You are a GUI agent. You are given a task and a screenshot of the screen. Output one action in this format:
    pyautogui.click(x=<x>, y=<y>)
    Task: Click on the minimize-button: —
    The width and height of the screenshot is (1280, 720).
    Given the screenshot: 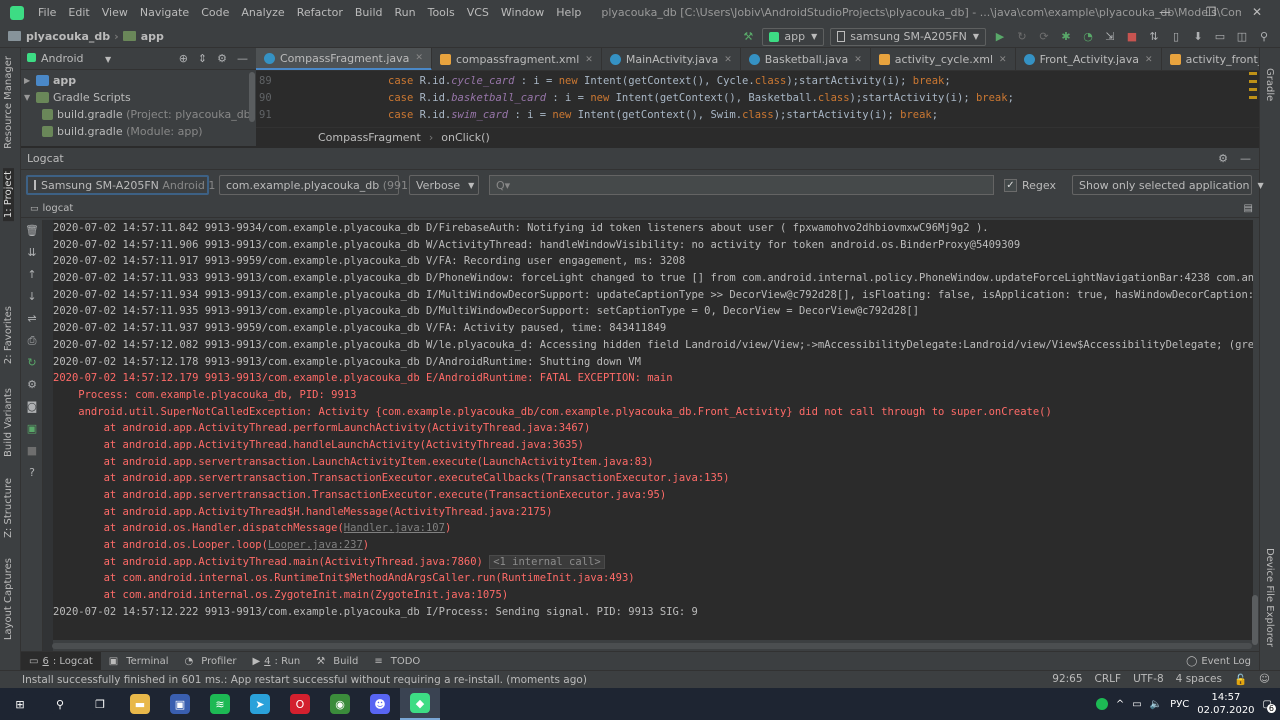 What is the action you would take?
    pyautogui.click(x=1165, y=12)
    